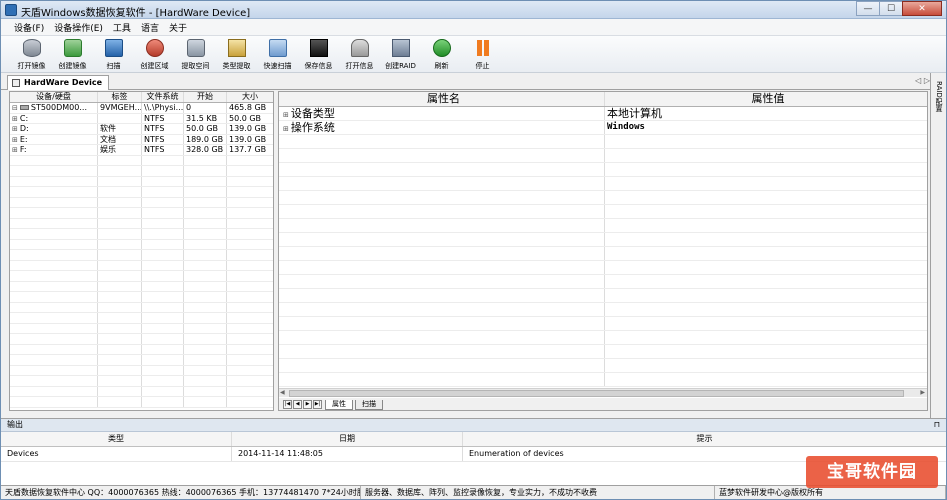 The width and height of the screenshot is (947, 500). Describe the element at coordinates (31, 54) in the screenshot. I see `open-image-button: 打开镜像` at that location.